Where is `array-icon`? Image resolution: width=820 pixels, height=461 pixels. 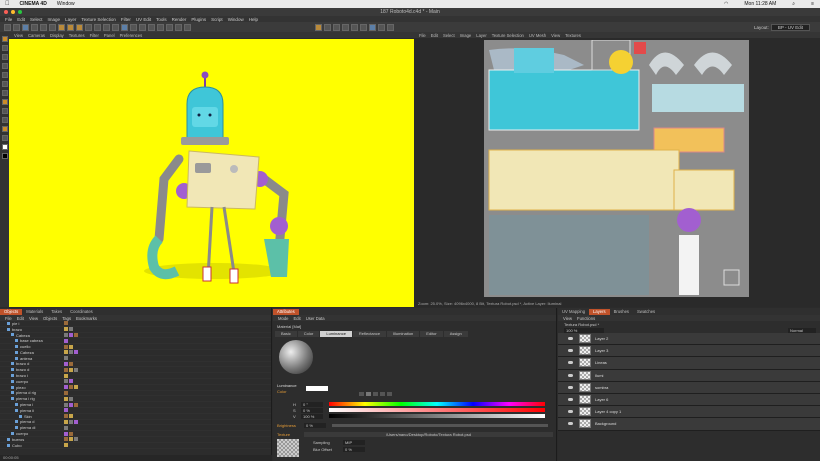
array-icon is located at coordinates (151, 27).